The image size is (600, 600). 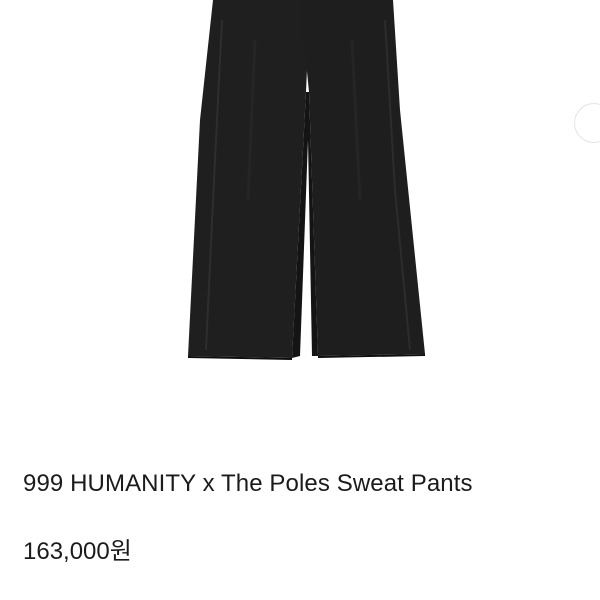 What do you see at coordinates (248, 483) in the screenshot?
I see `product-title: 999 HUMANITY x The Poles Sweat Pants` at bounding box center [248, 483].